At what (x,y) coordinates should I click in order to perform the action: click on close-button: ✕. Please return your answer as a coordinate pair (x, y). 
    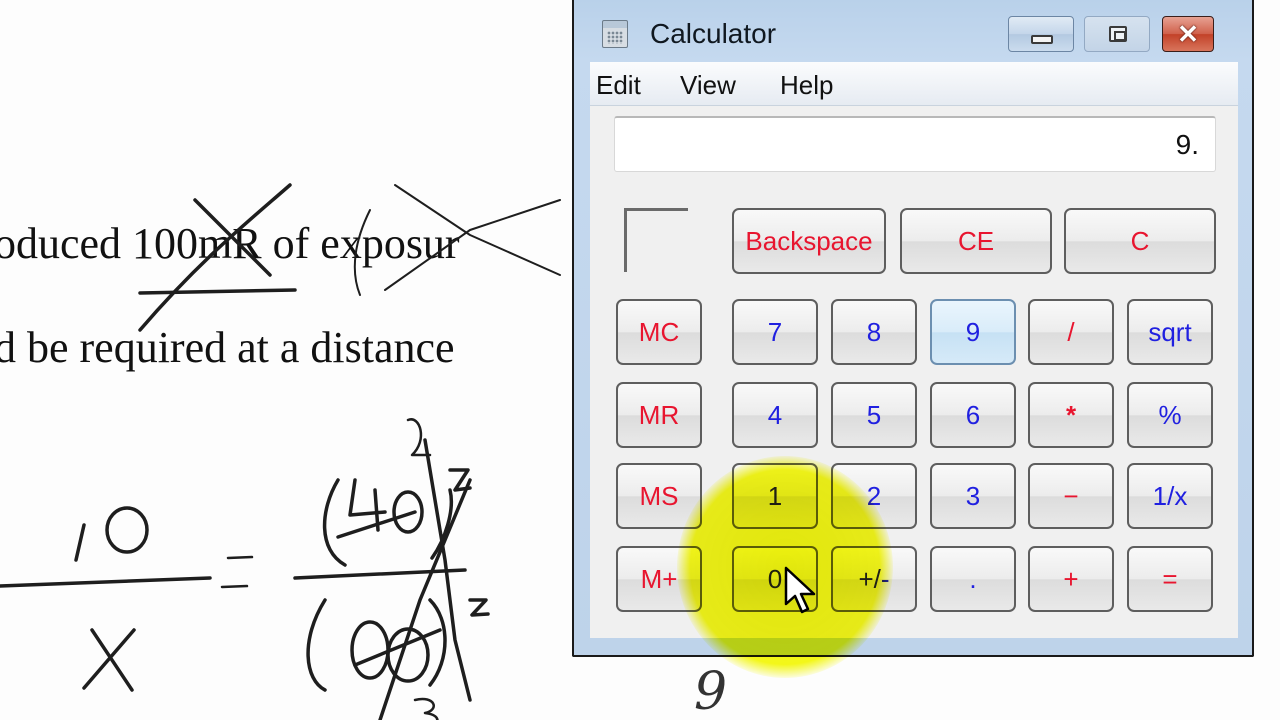
    Looking at the image, I should click on (1188, 34).